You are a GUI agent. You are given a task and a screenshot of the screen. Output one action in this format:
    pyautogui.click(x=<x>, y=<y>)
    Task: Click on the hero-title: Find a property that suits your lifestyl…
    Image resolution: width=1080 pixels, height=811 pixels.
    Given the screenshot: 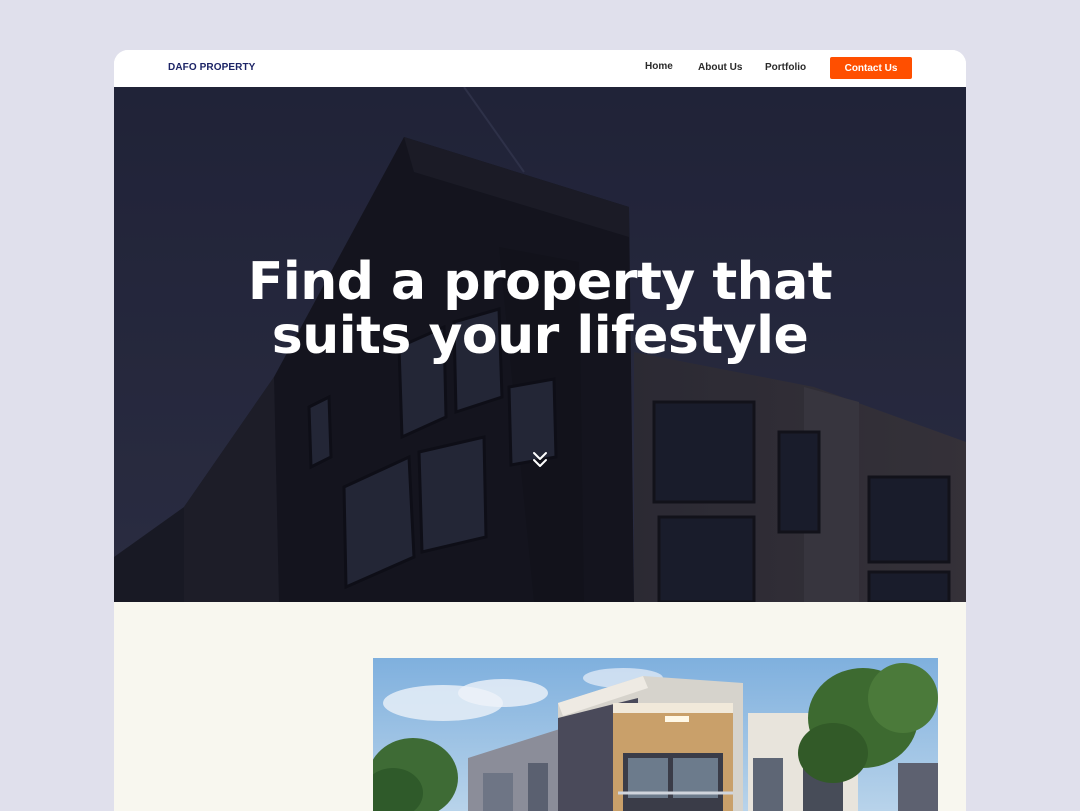 What is the action you would take?
    pyautogui.click(x=540, y=309)
    